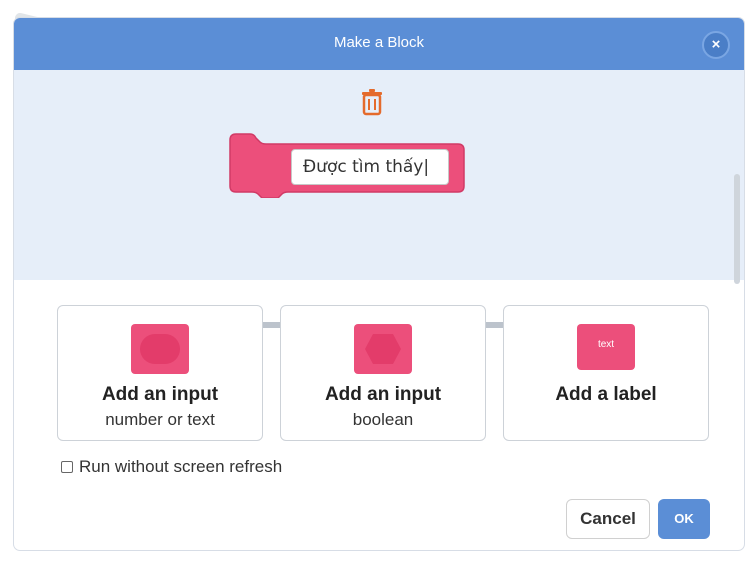  Describe the element at coordinates (370, 167) in the screenshot. I see `block-name-input: Được tìm thấy|` at that location.